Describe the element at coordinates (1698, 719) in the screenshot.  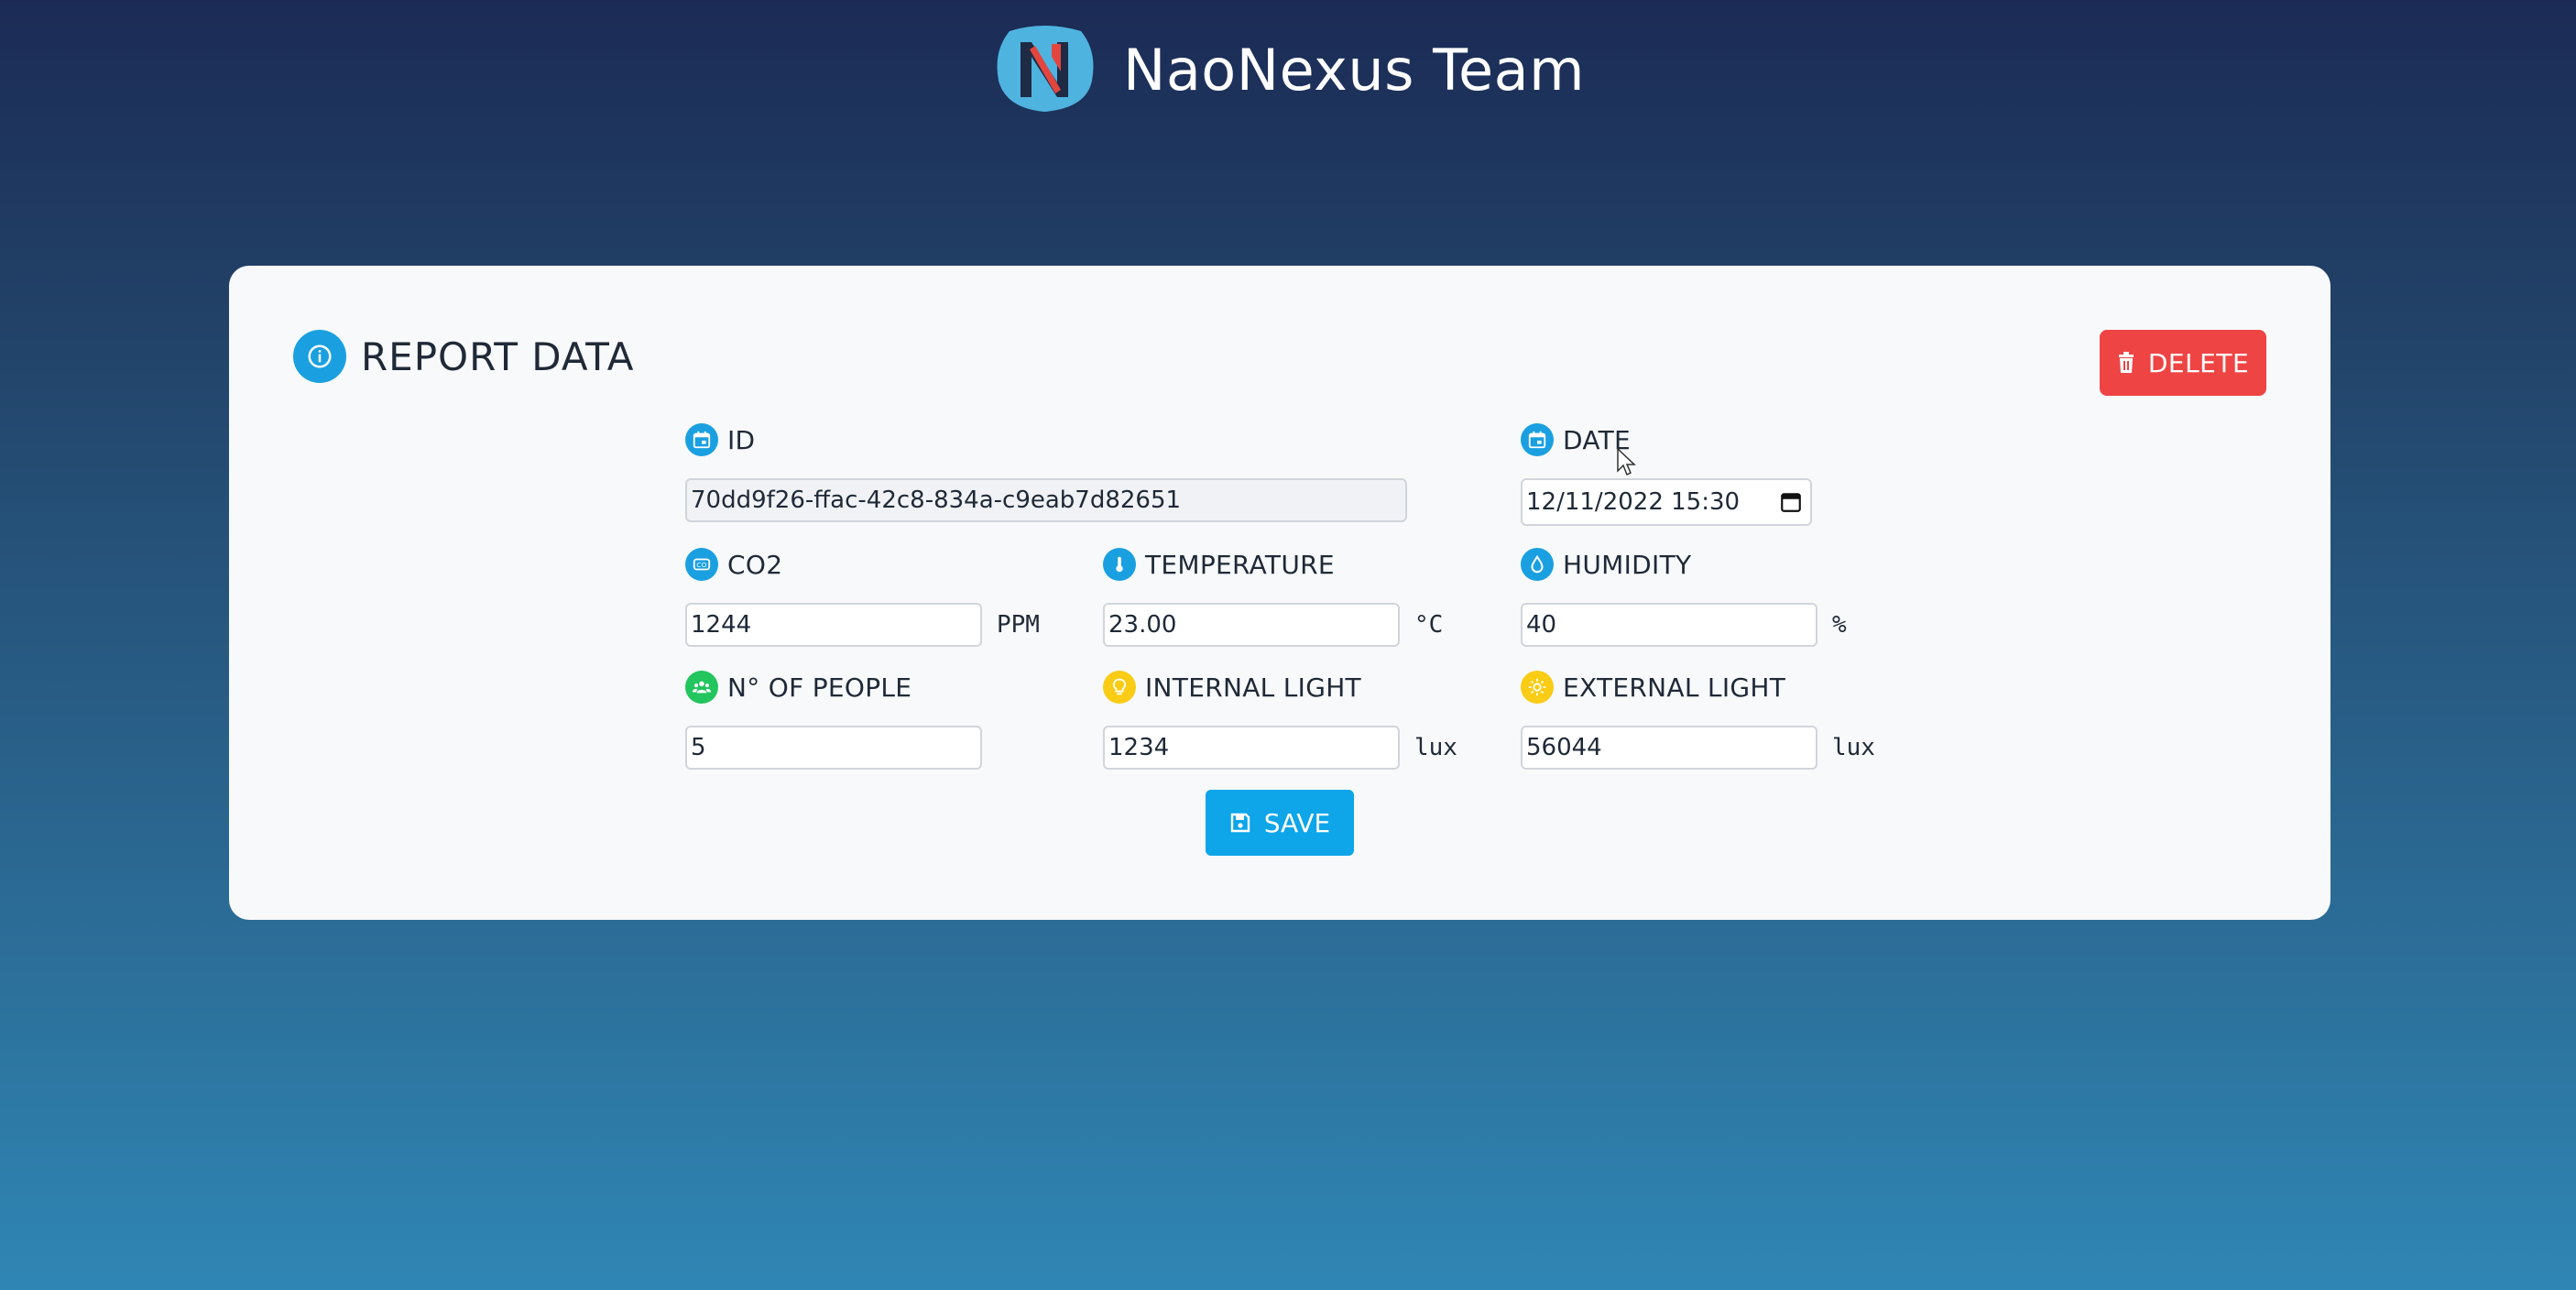
I see `external-light-field: EXTERNAL LIGHT lux` at that location.